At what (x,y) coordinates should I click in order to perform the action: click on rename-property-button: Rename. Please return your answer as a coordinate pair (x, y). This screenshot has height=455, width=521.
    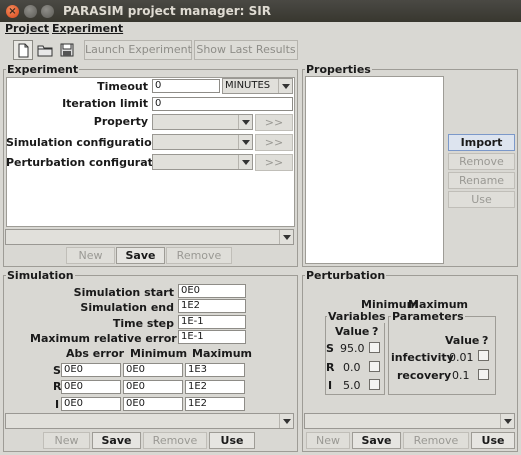
    Looking at the image, I should click on (481, 180).